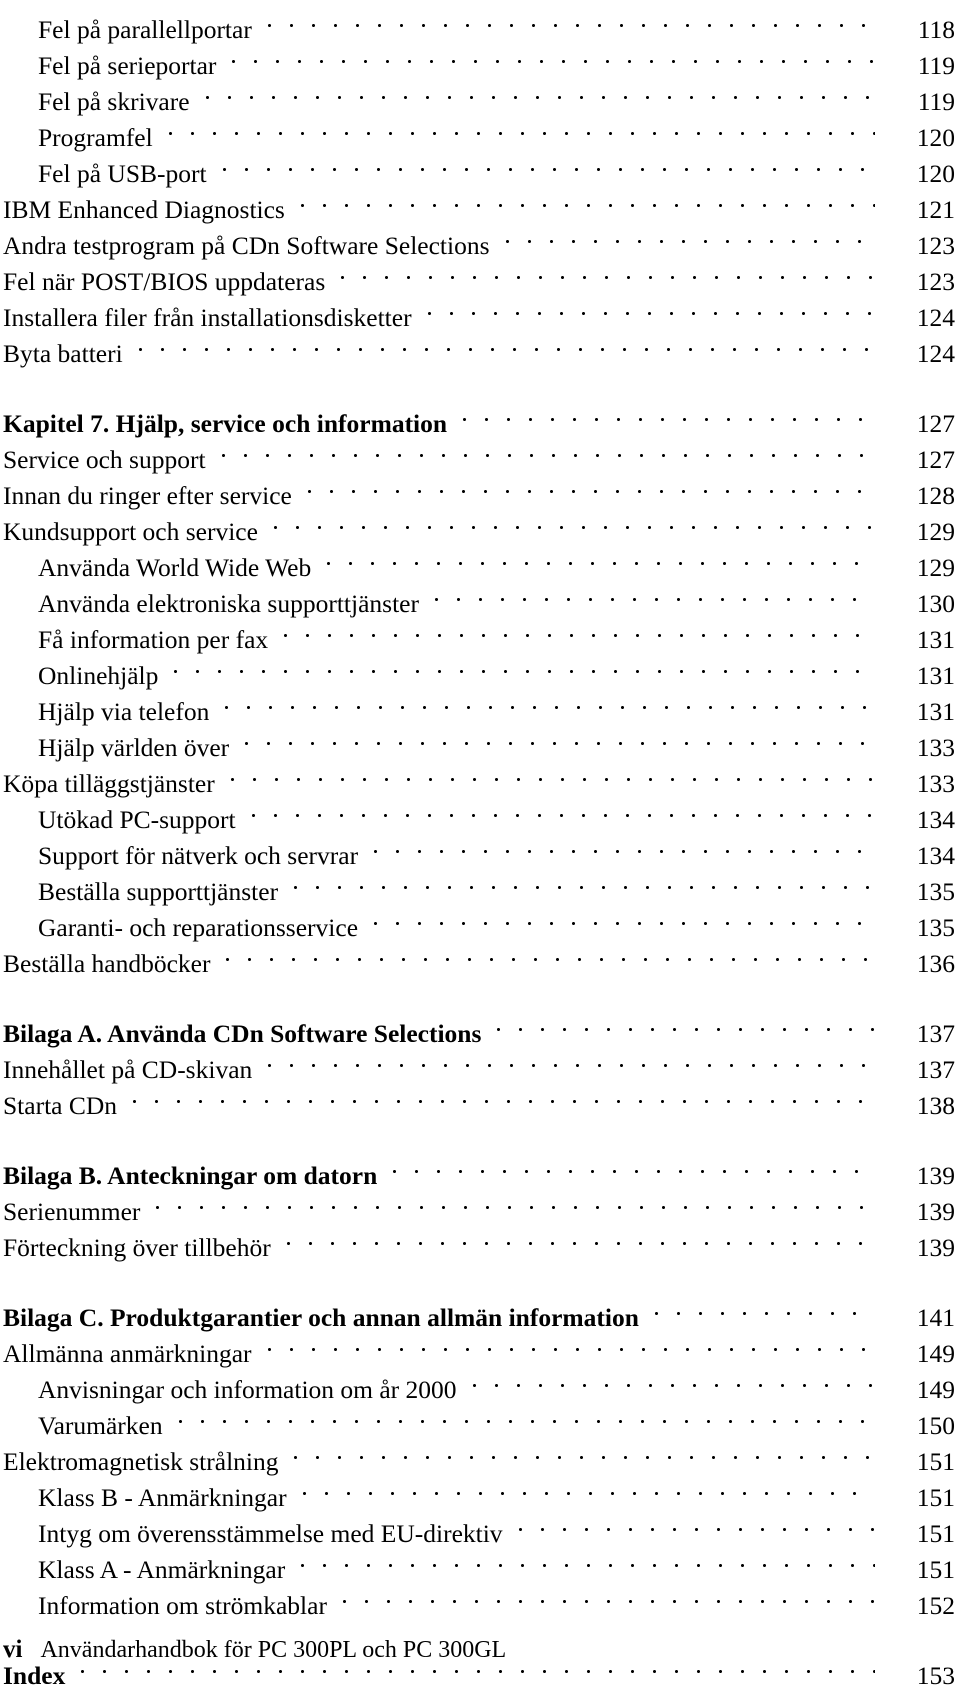  I want to click on toc-entry-title: Beställa handböcker, so click(107, 963).